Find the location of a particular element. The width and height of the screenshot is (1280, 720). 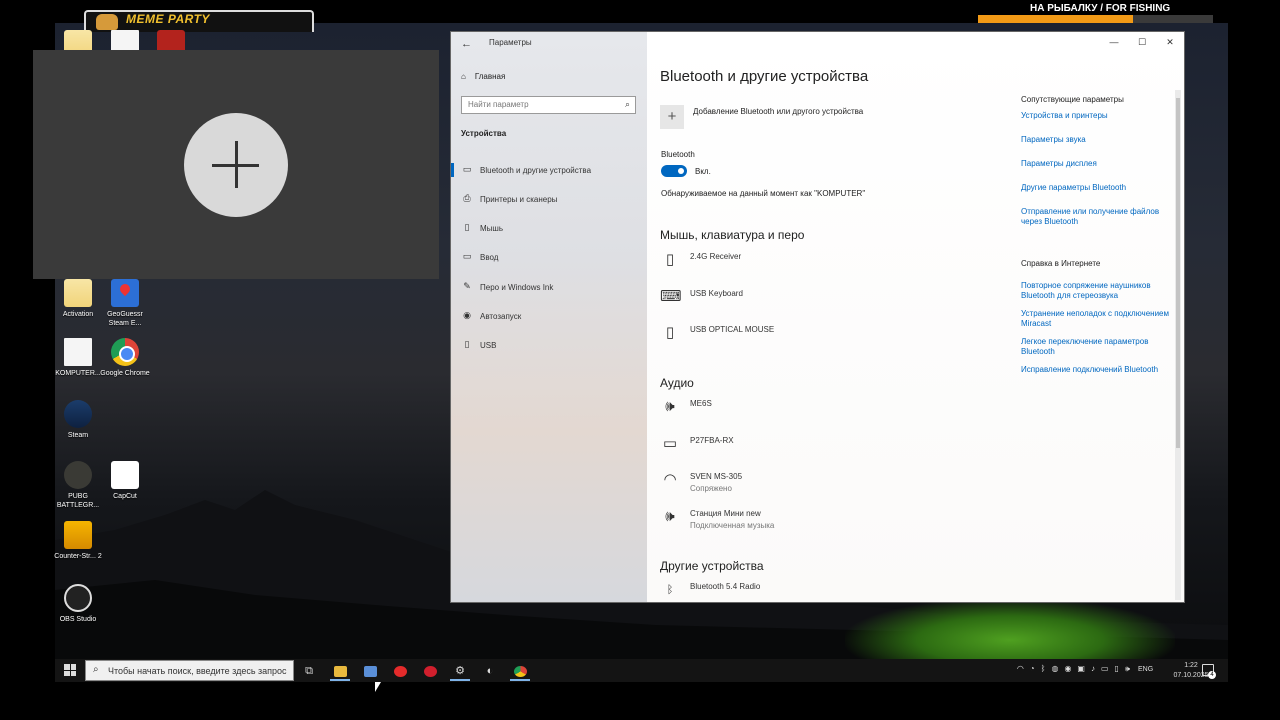

chrome-taskbar-icon is located at coordinates (520, 671).